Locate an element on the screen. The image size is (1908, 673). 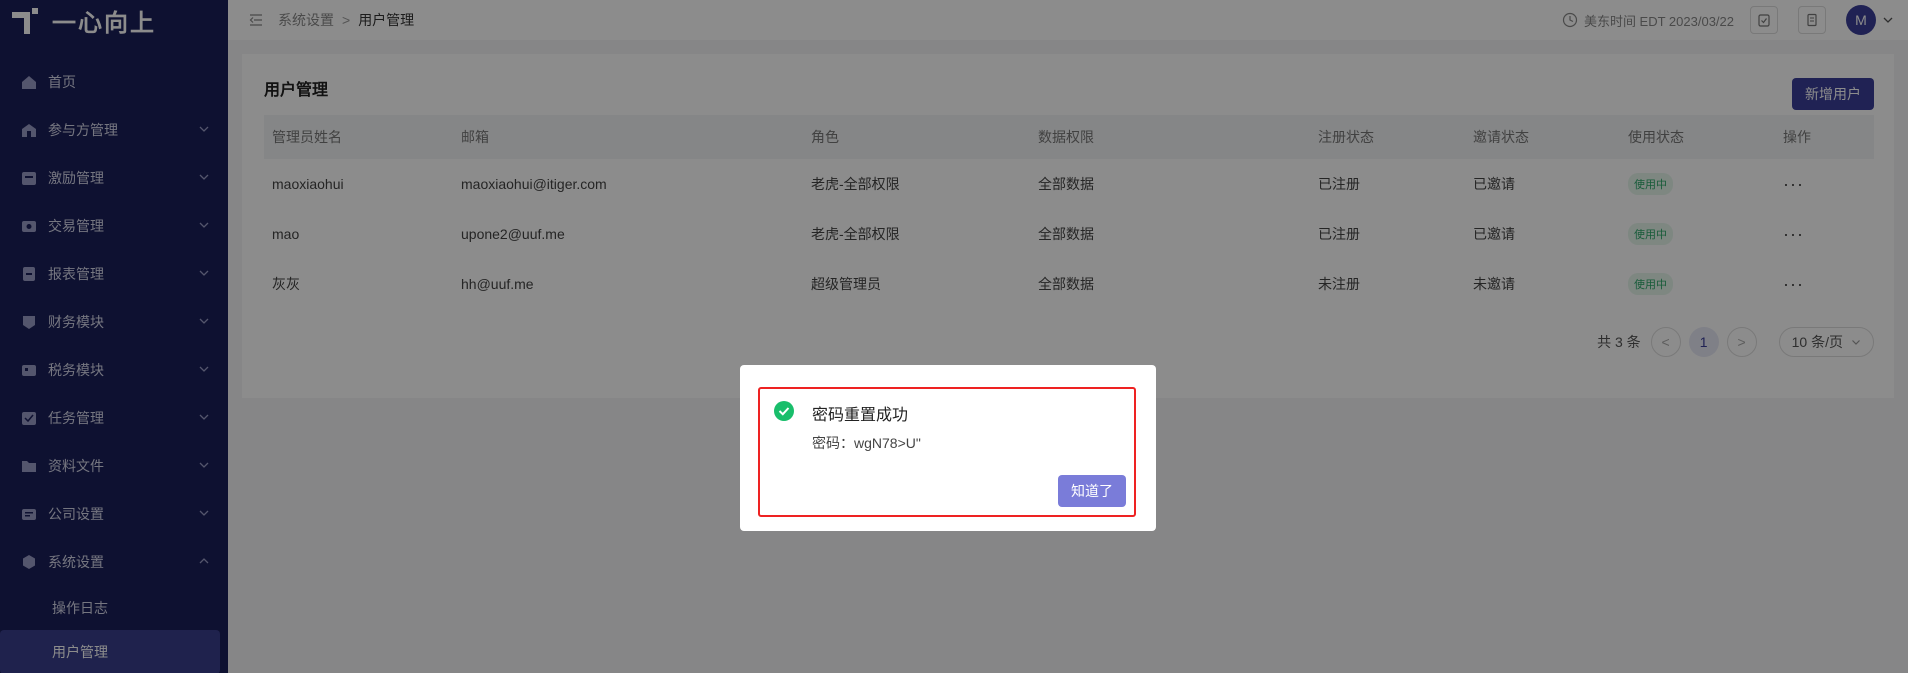
acknowledge-button: 知道了 is located at coordinates (1092, 491).